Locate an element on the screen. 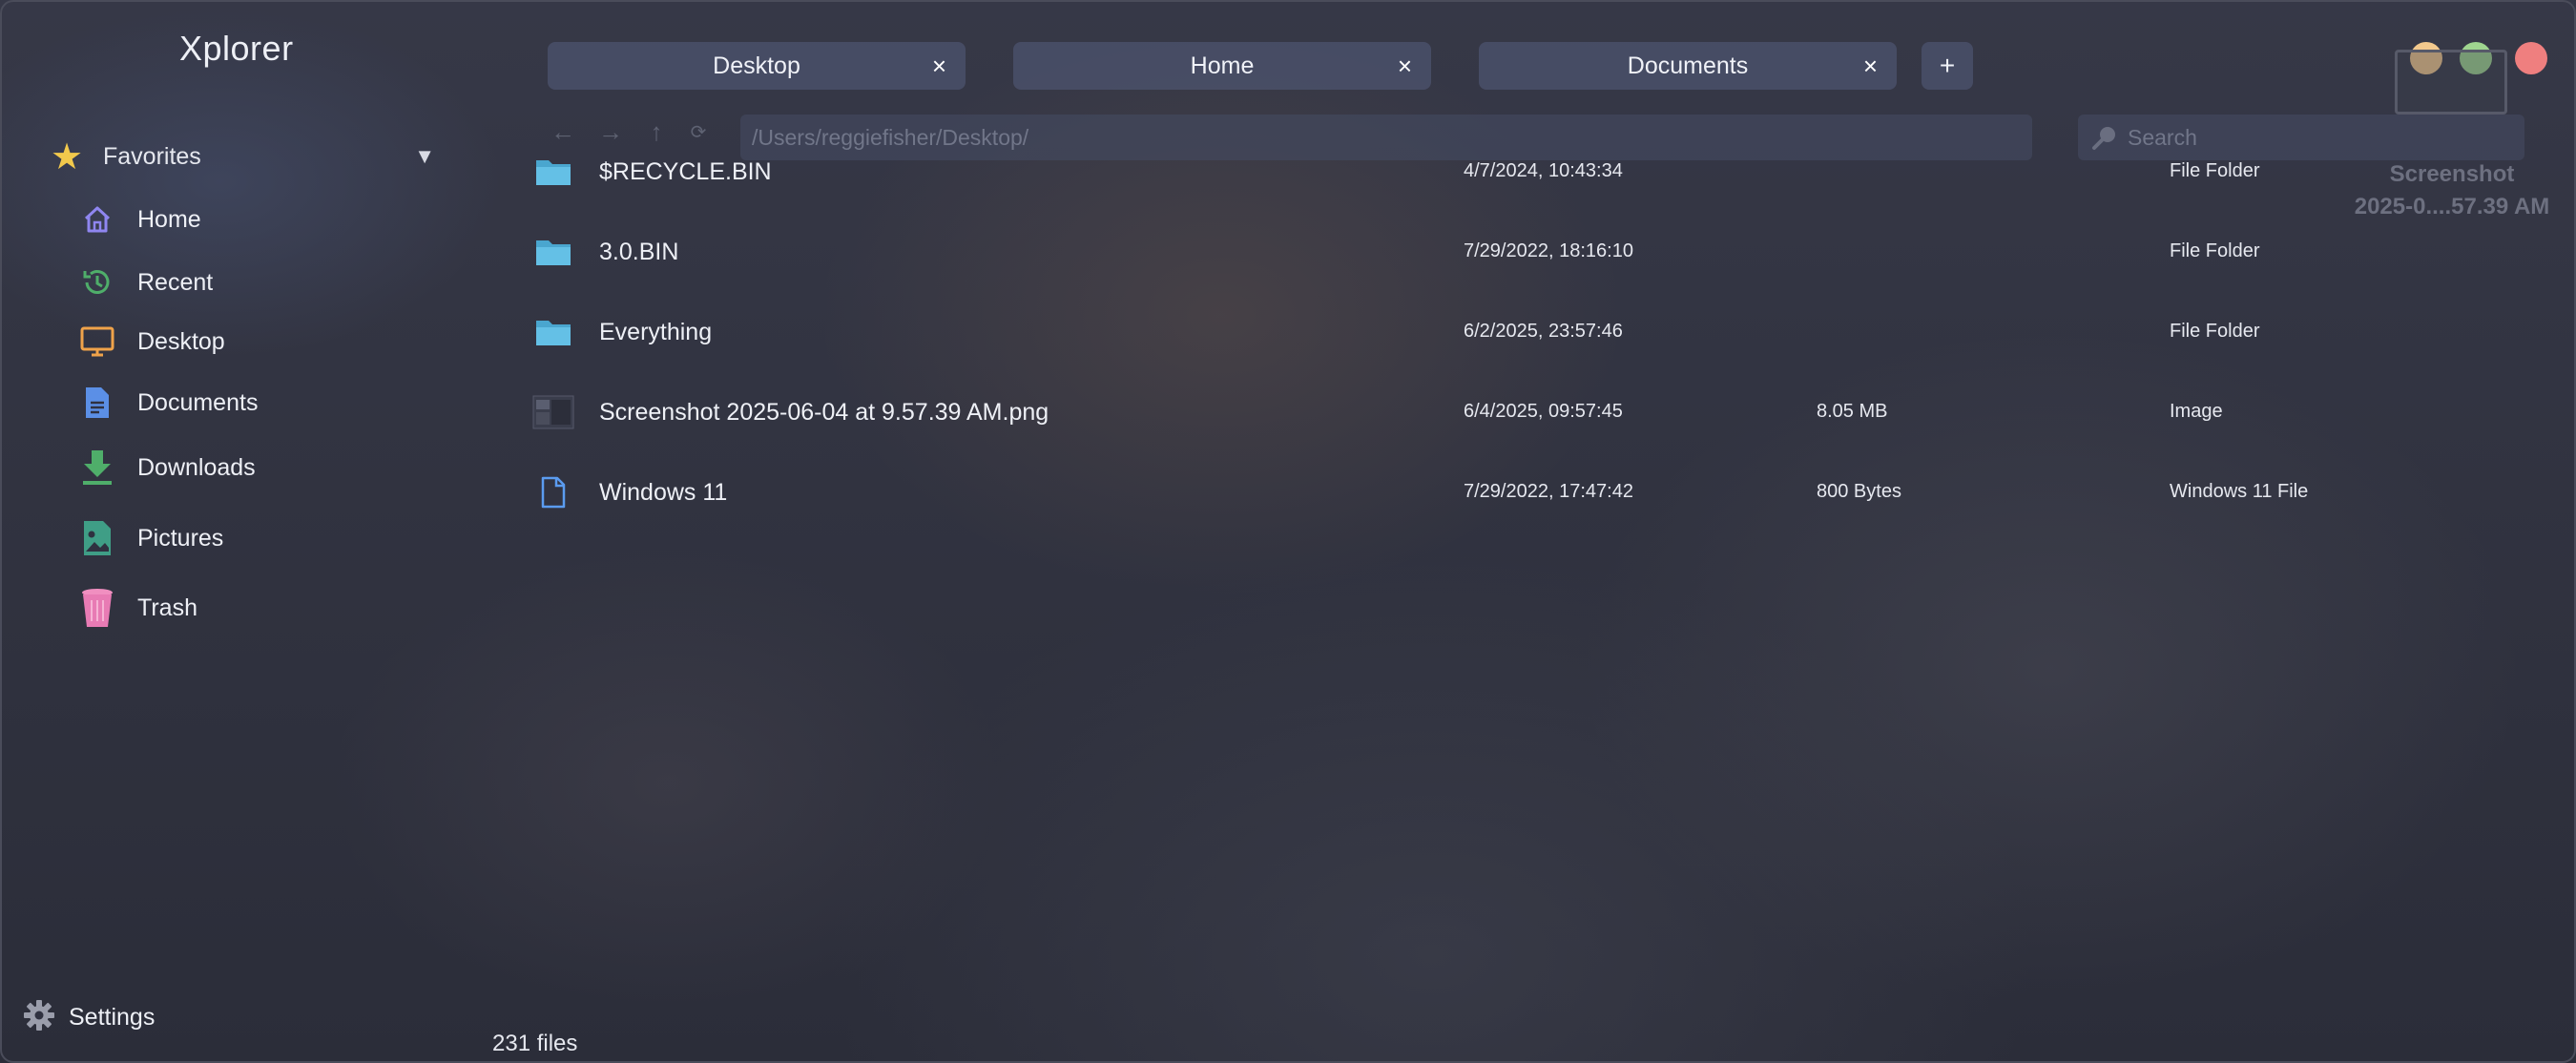  favorites-header: ★ Favorites ▼ is located at coordinates (239, 156).